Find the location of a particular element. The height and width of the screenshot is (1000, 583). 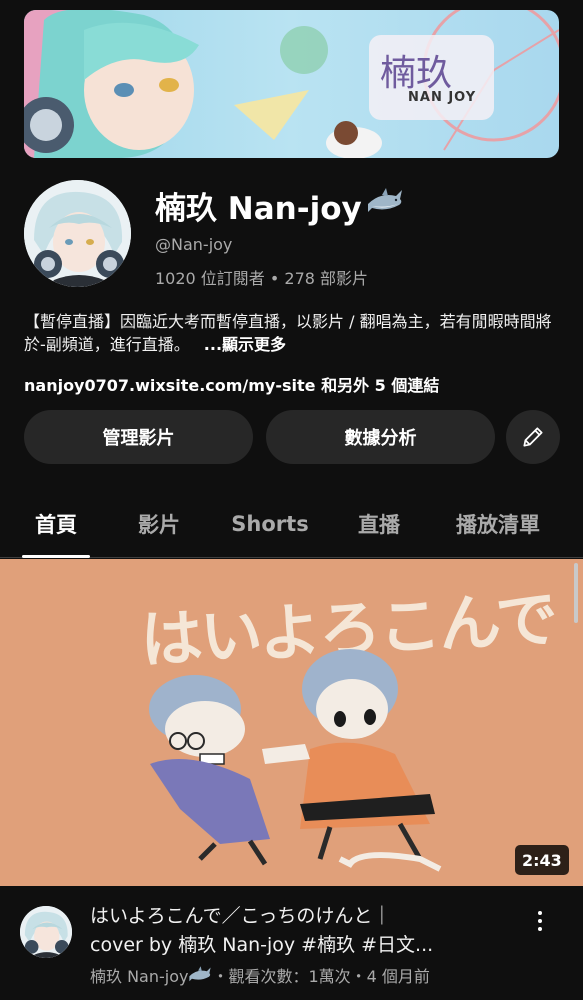

edit-channel-button is located at coordinates (533, 437).